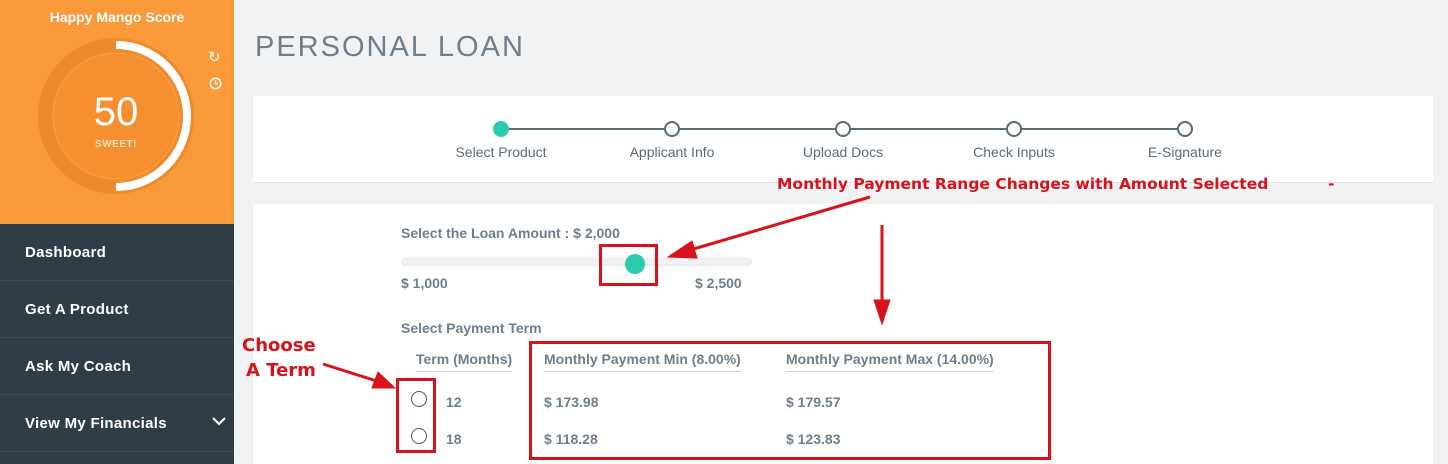 This screenshot has height=464, width=1448. What do you see at coordinates (780, 223) in the screenshot?
I see `arrow-to-slider` at bounding box center [780, 223].